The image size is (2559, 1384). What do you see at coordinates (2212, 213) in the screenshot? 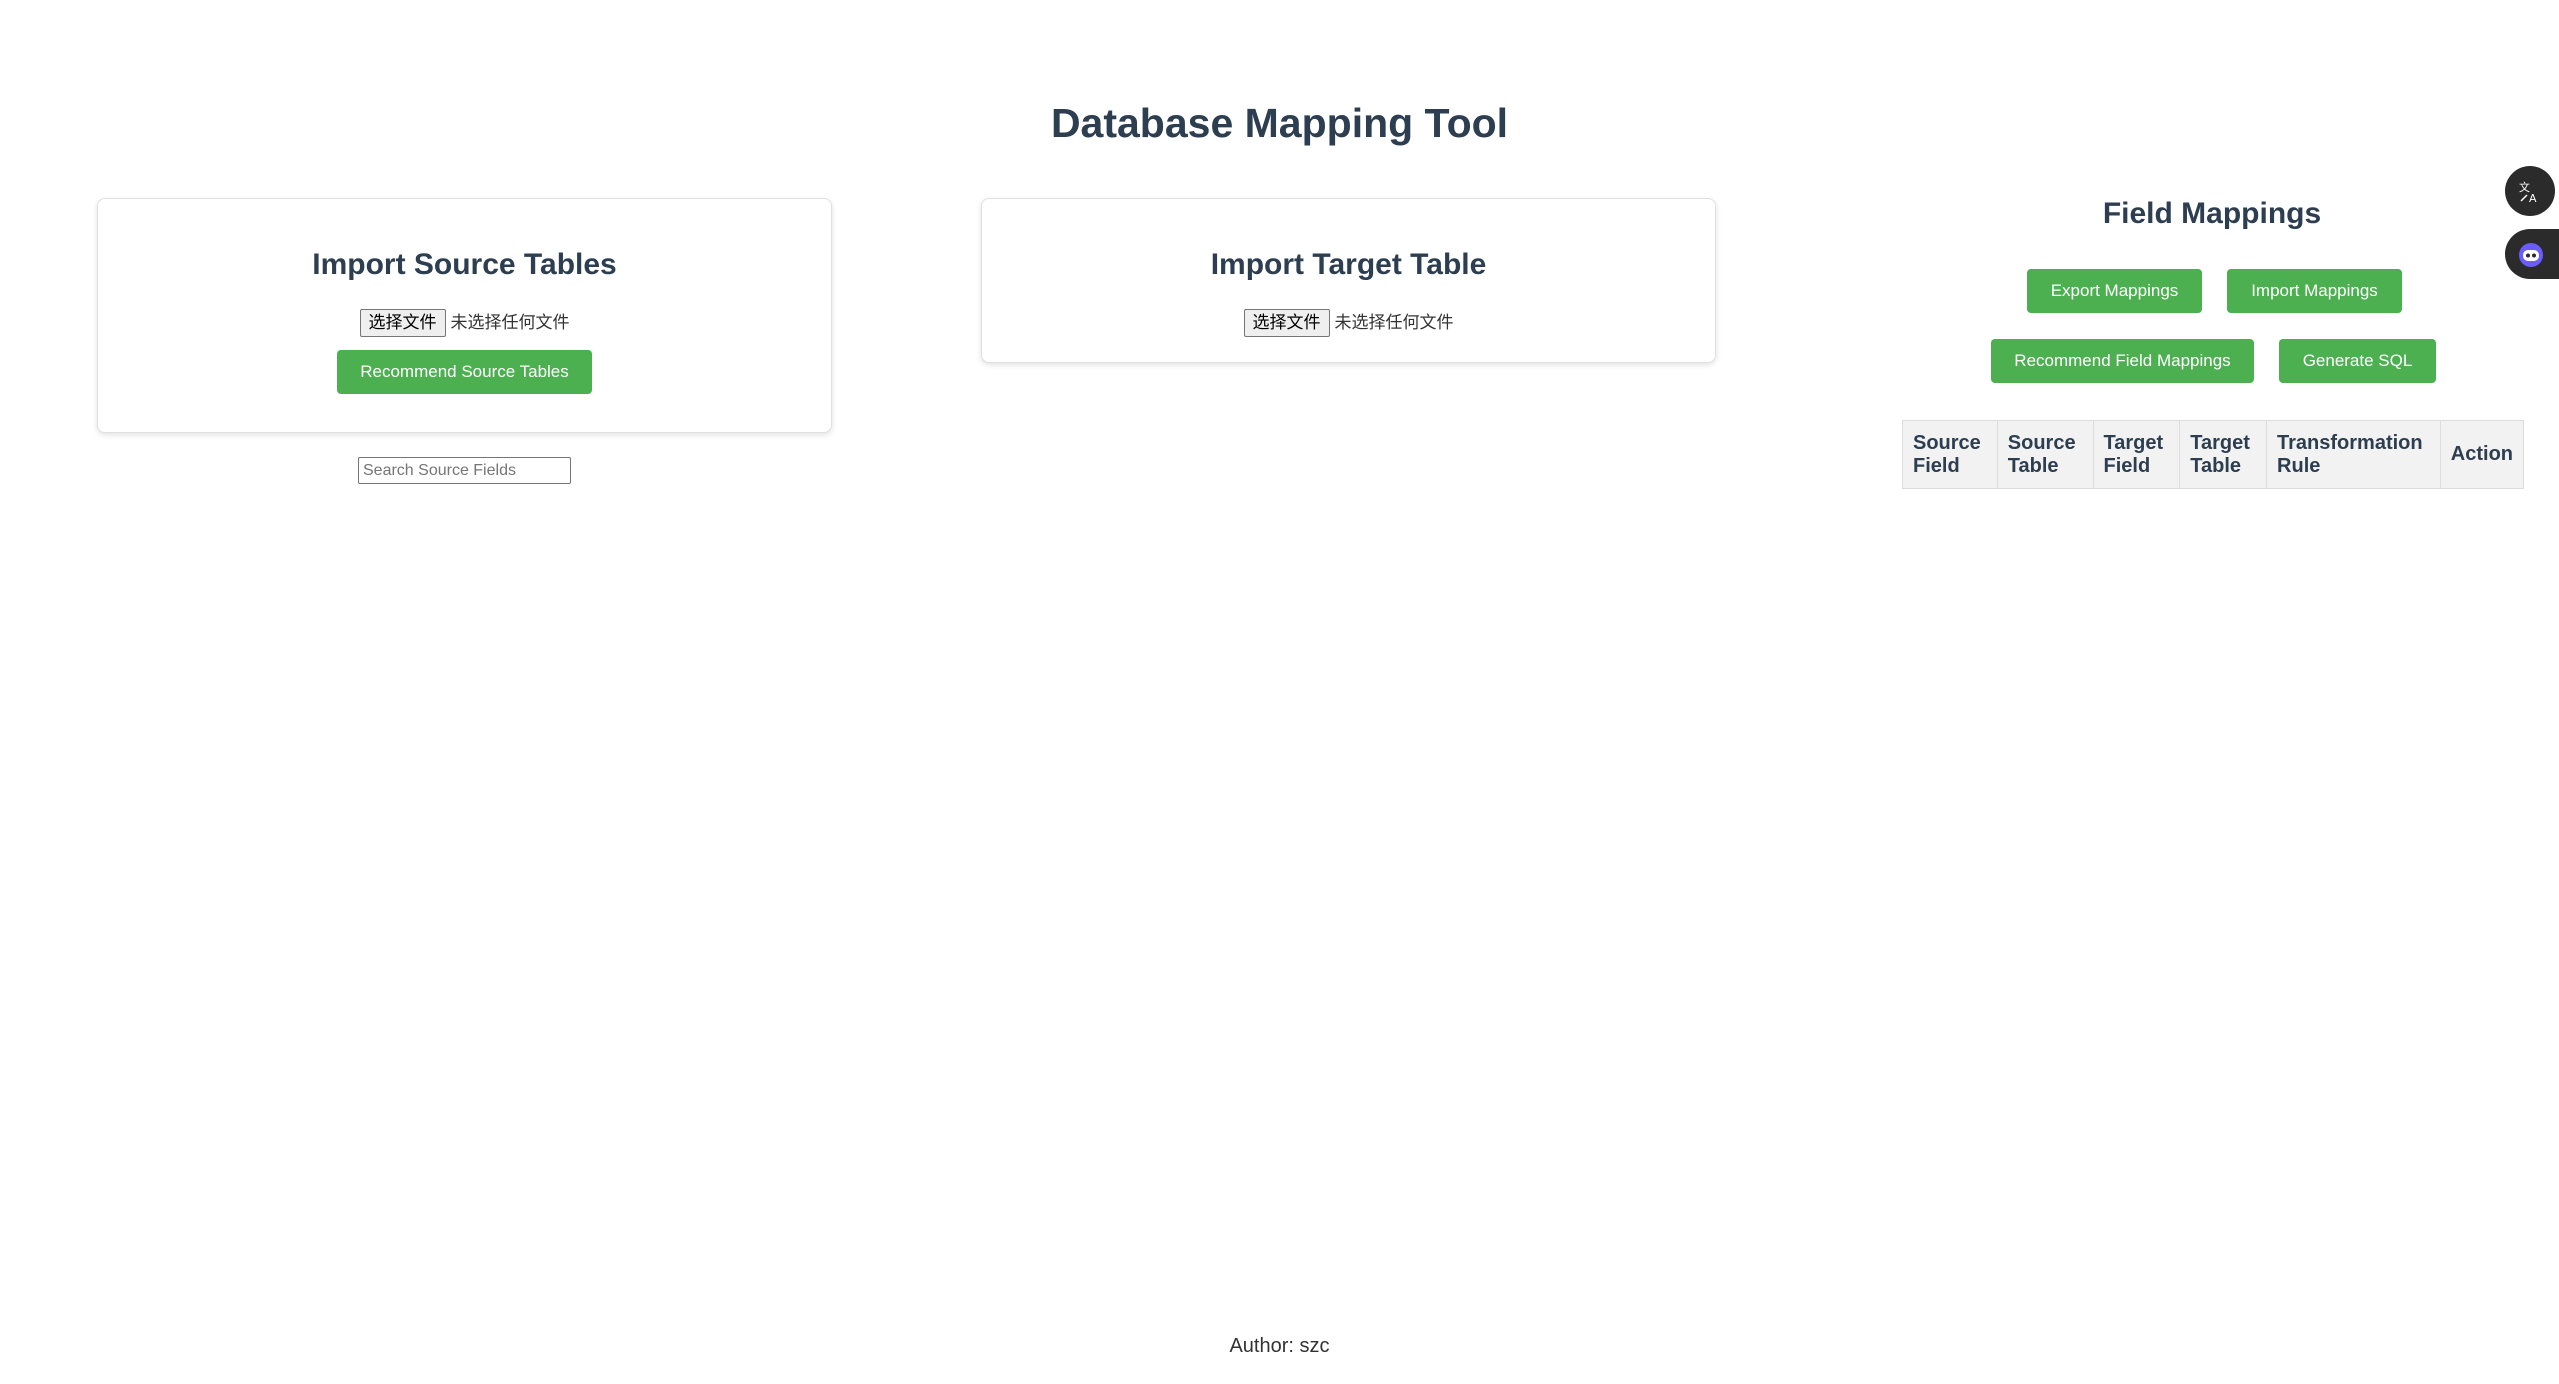
I see `field-mappings-title: Field Mappings` at bounding box center [2212, 213].